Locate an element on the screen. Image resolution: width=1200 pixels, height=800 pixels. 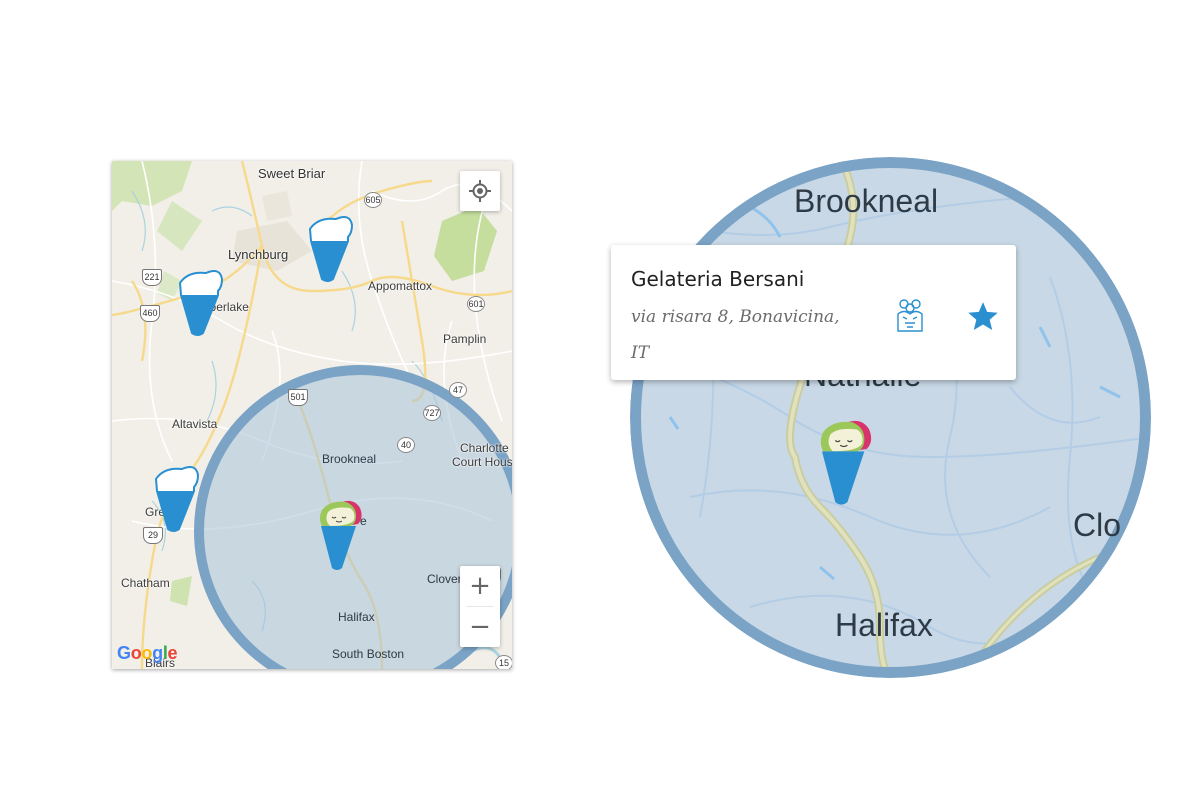
town-label-south-boston: South Boston is located at coordinates (368, 654).